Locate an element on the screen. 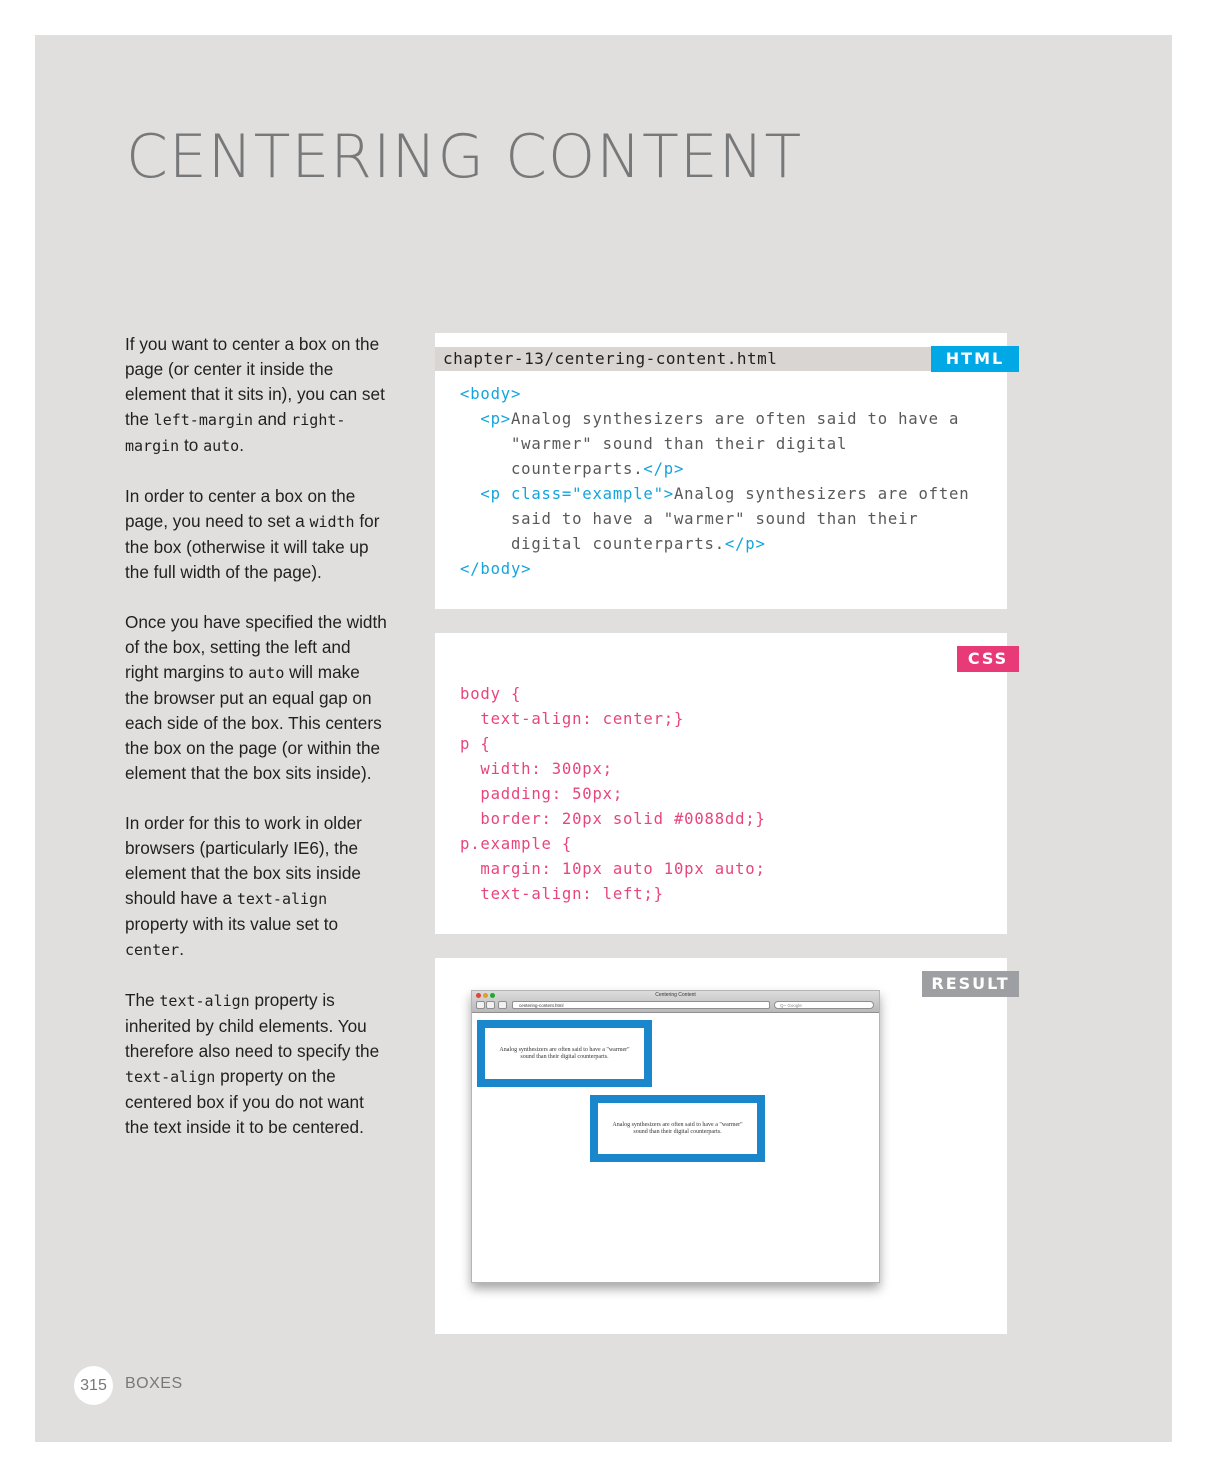 The image size is (1206, 1478). text-span: The is located at coordinates (142, 1000).